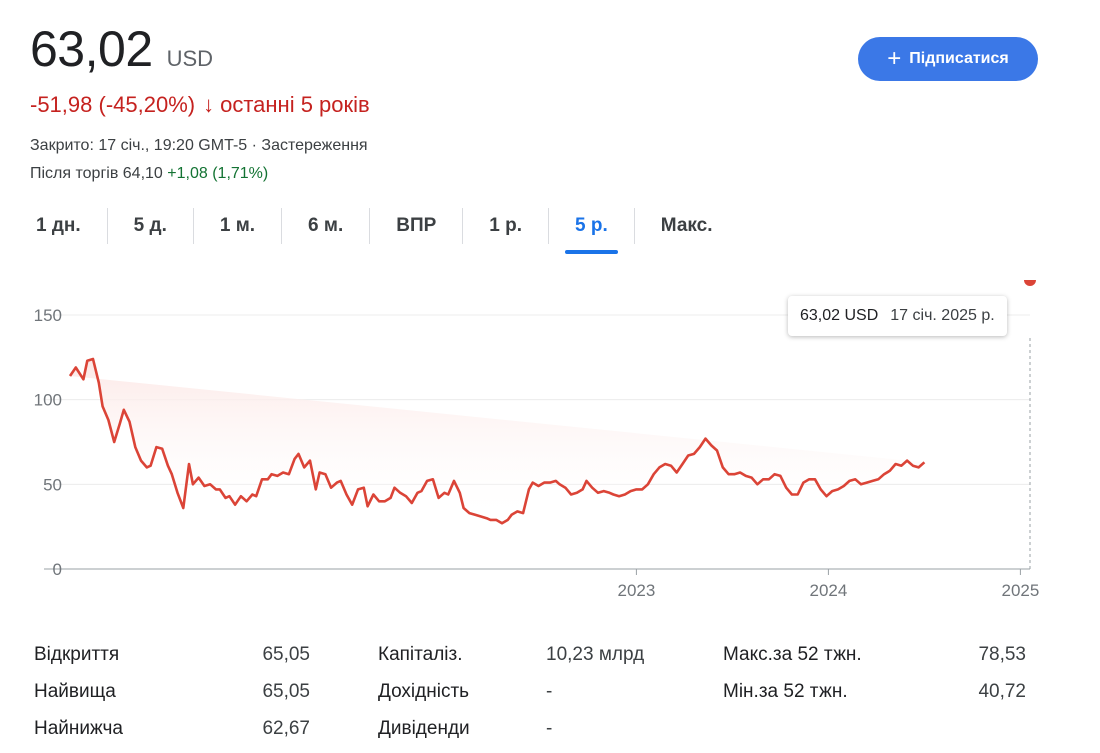 This screenshot has width=1100, height=753. What do you see at coordinates (200, 105) in the screenshot?
I see `price-change: -51,98 (-45,20%) ↓ останні 5 років` at bounding box center [200, 105].